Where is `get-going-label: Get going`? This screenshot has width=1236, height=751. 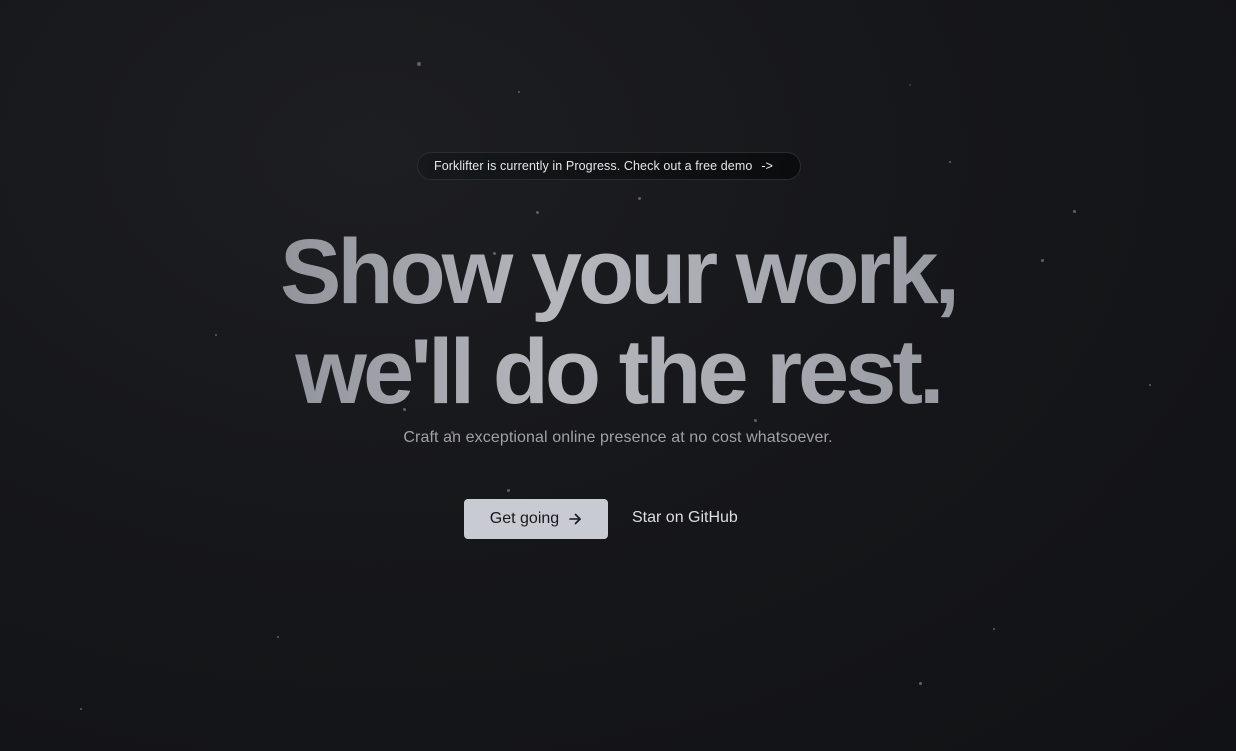
get-going-label: Get going is located at coordinates (524, 518).